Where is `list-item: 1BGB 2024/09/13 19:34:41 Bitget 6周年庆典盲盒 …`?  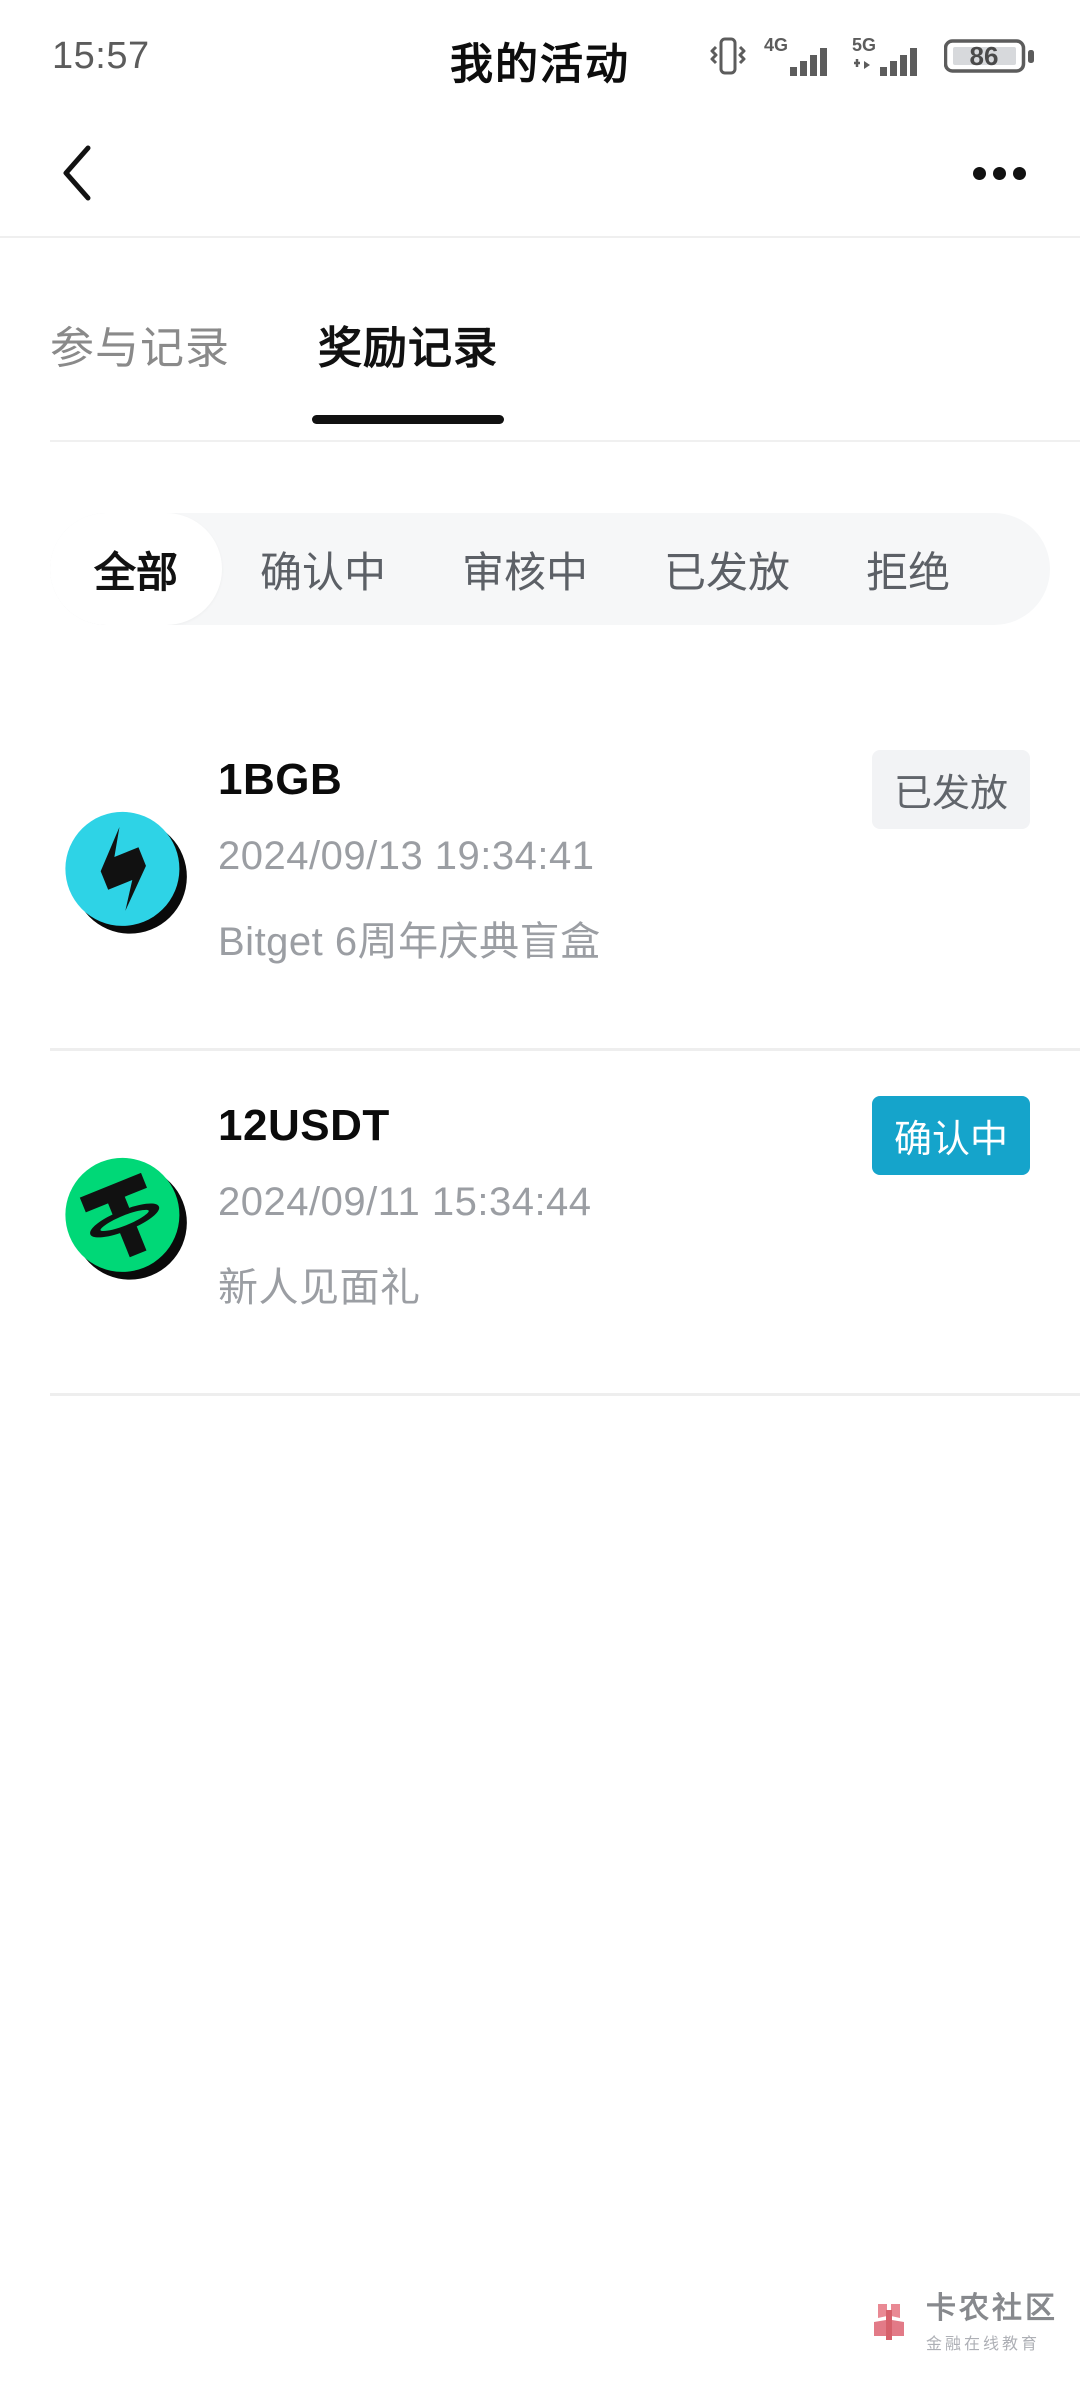
list-item: 1BGB 2024/09/13 19:34:41 Bitget 6周年庆典盲盒 … is located at coordinates (540, 895).